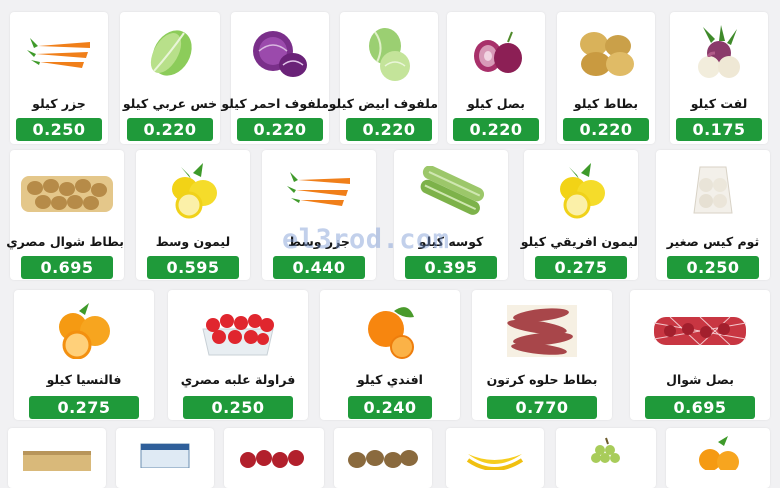 This screenshot has width=780, height=488. What do you see at coordinates (67, 194) in the screenshot?
I see `potato-sack-icon` at bounding box center [67, 194].